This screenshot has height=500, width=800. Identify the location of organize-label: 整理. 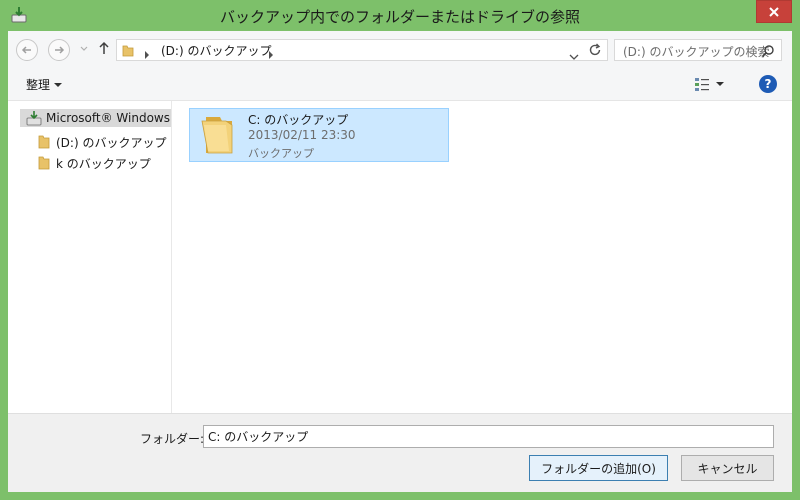
(38, 85).